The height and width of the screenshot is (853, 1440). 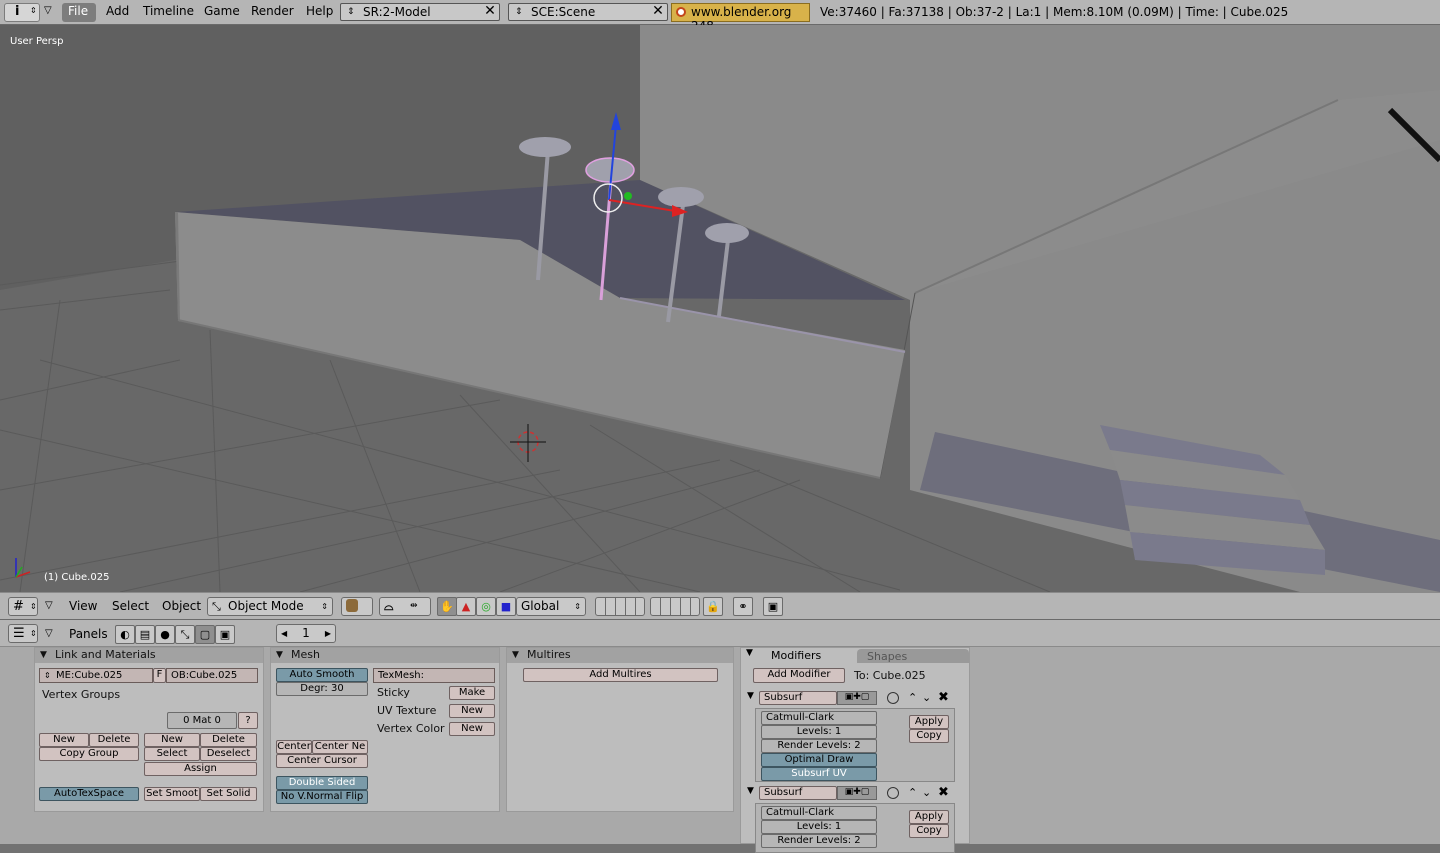 What do you see at coordinates (472, 693) in the screenshot?
I see `sticky-make-button: Make` at bounding box center [472, 693].